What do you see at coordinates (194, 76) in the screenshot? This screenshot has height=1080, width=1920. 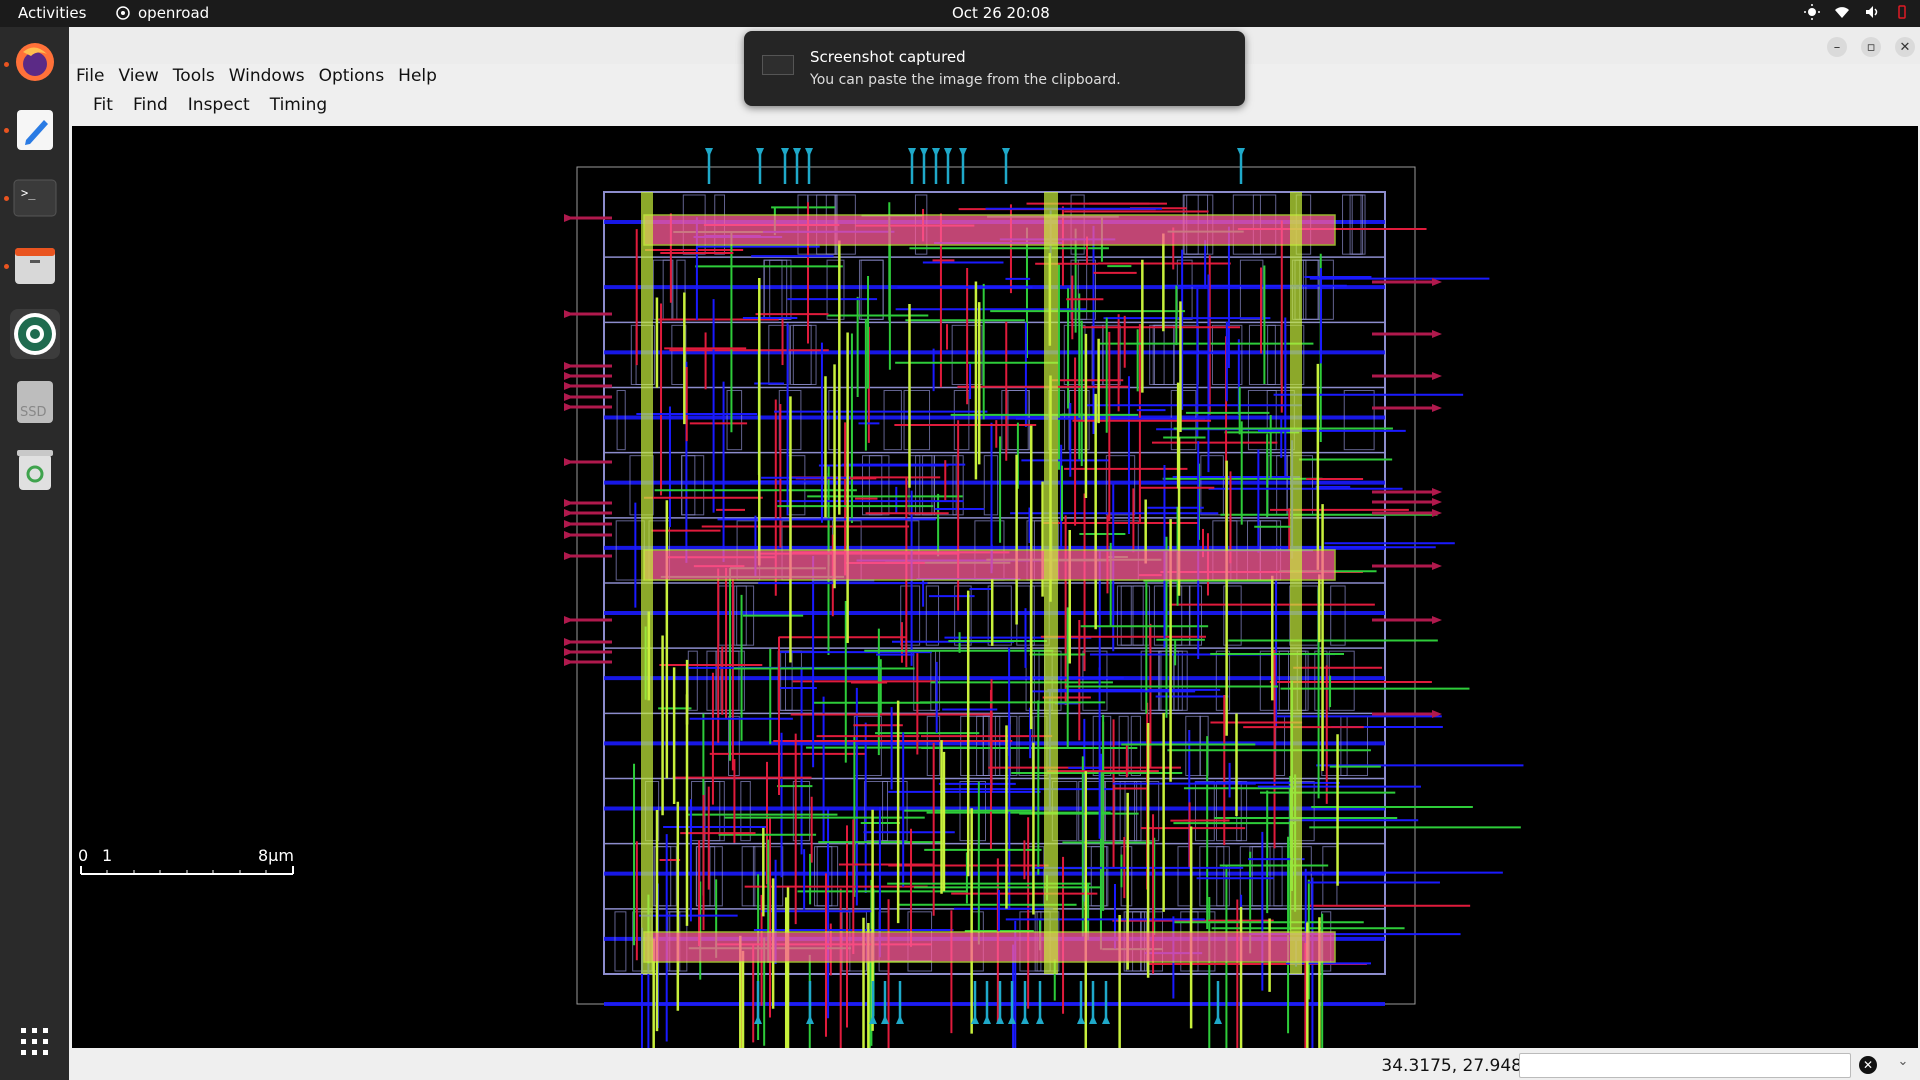 I see `menu-tools: Tools` at bounding box center [194, 76].